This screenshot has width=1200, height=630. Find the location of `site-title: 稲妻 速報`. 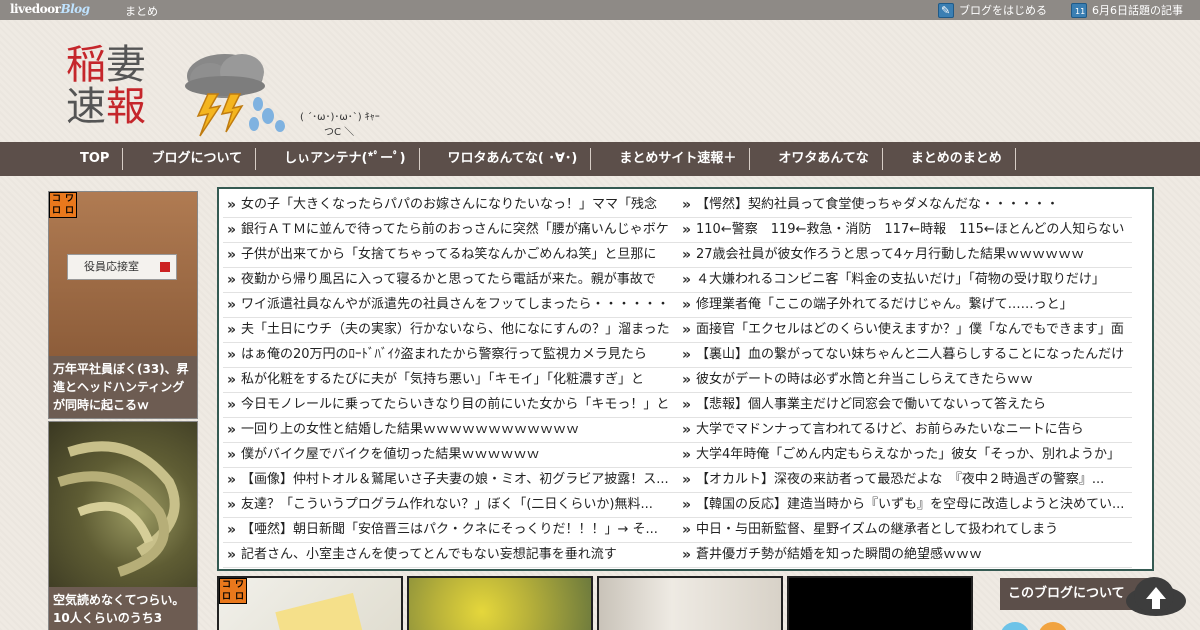

site-title: 稲妻 速報 is located at coordinates (116, 86).